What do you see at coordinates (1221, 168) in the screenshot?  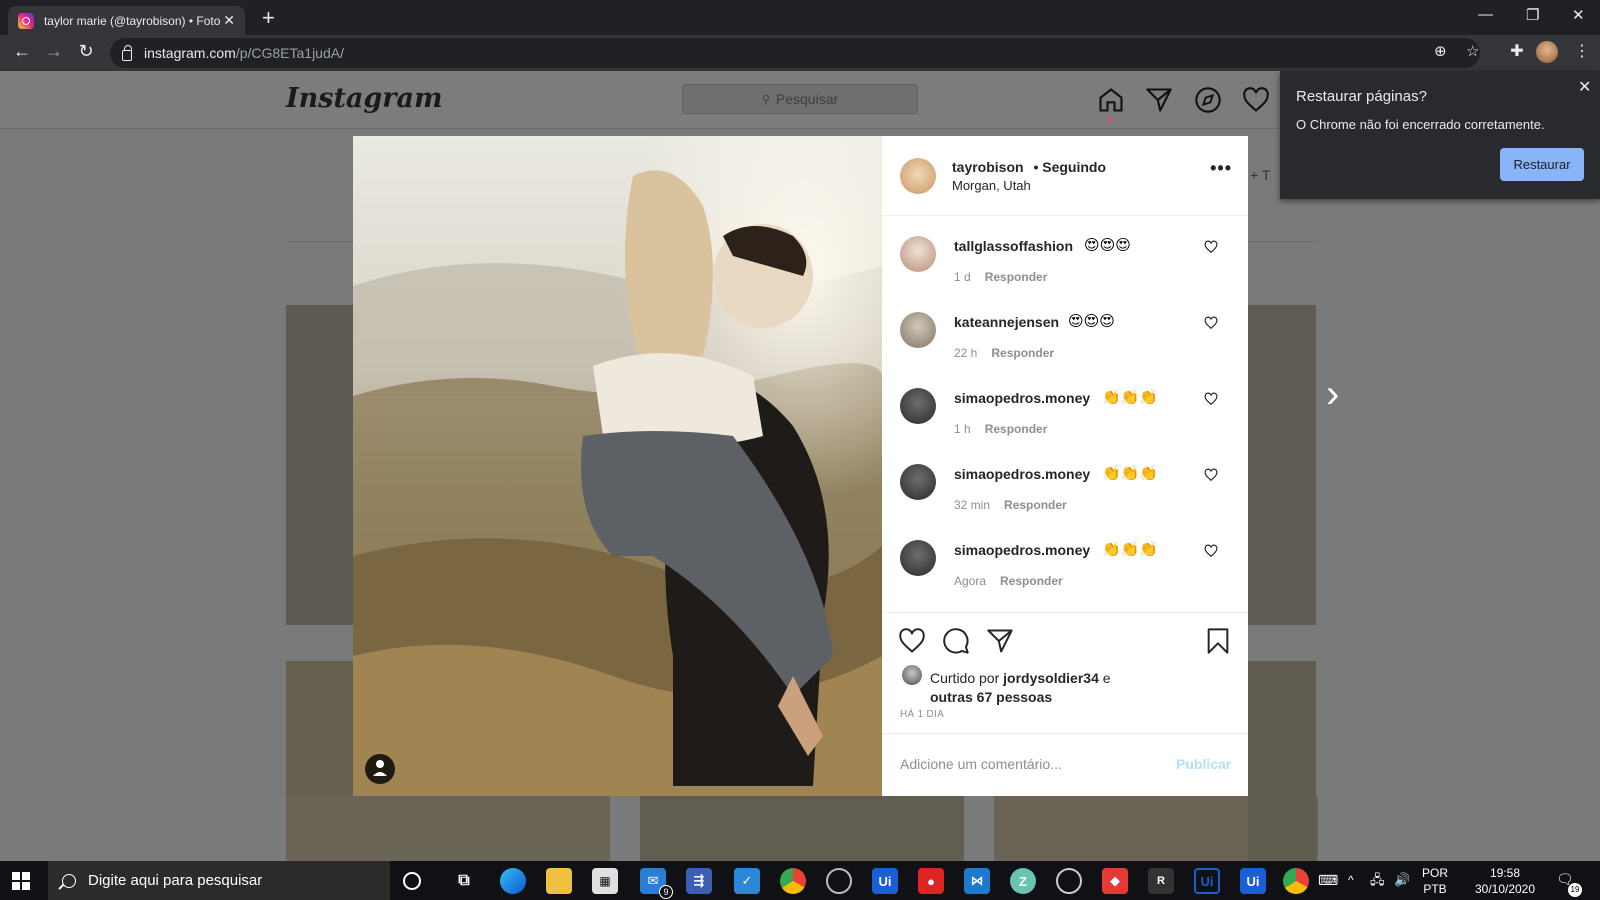 I see `more-options-icon: •••` at bounding box center [1221, 168].